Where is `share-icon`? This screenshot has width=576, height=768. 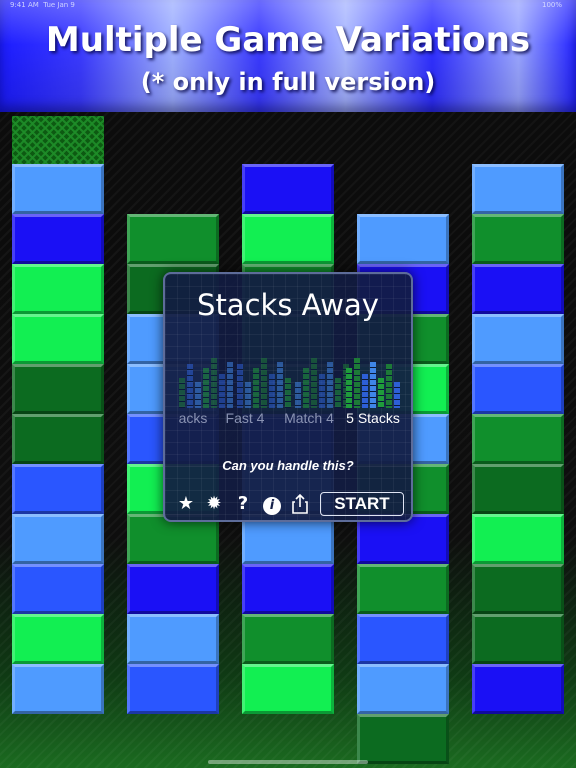
share-icon is located at coordinates (300, 504).